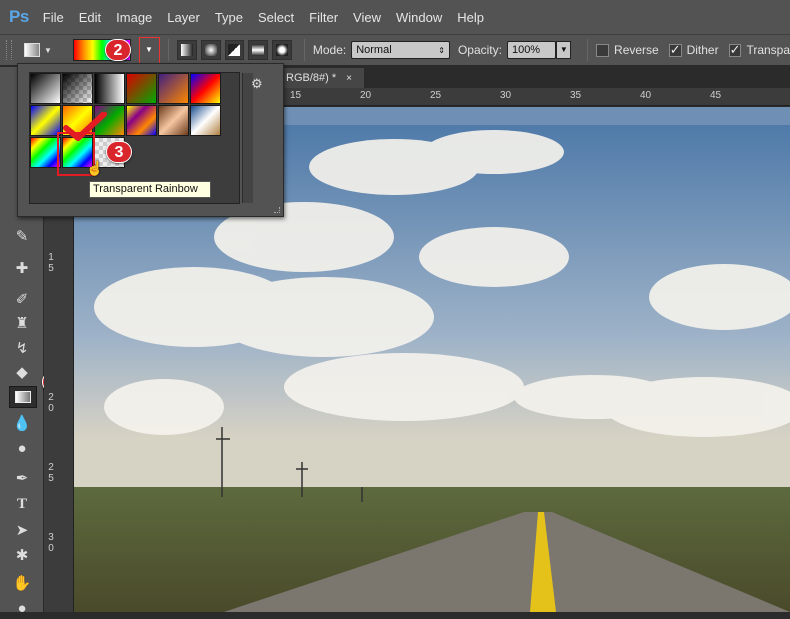 Image resolution: width=790 pixels, height=619 pixels. What do you see at coordinates (22, 448) in the screenshot?
I see `dodge-icon: ●` at bounding box center [22, 448].